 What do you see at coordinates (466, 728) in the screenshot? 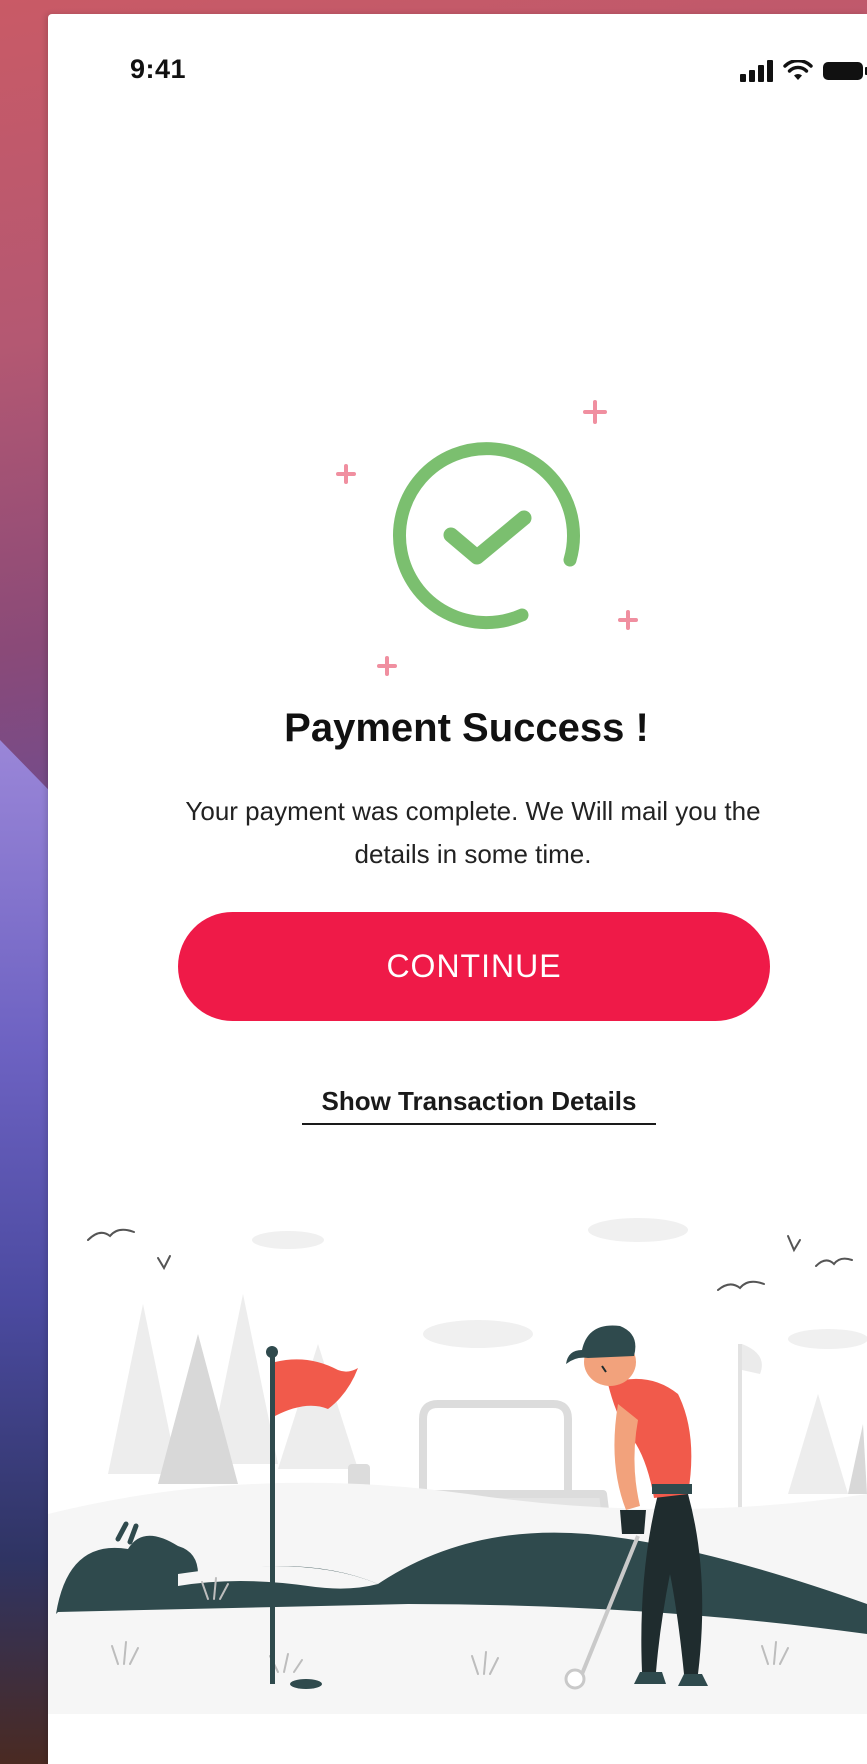
I see `page-title: Payment Success !` at bounding box center [466, 728].